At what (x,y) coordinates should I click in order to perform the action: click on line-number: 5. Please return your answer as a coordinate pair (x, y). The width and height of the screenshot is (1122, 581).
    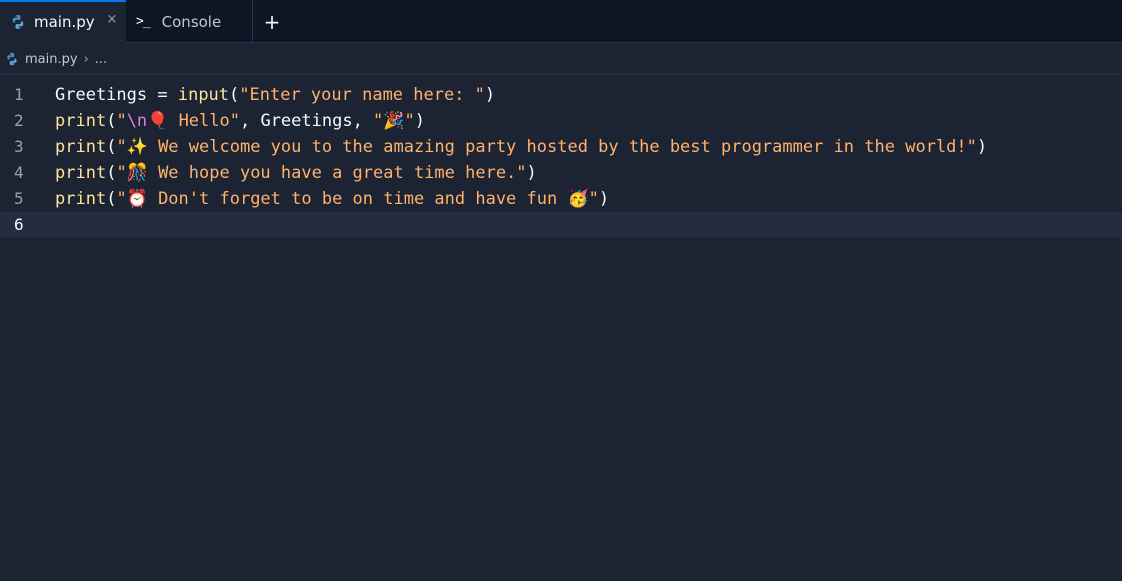
    Looking at the image, I should click on (19, 198).